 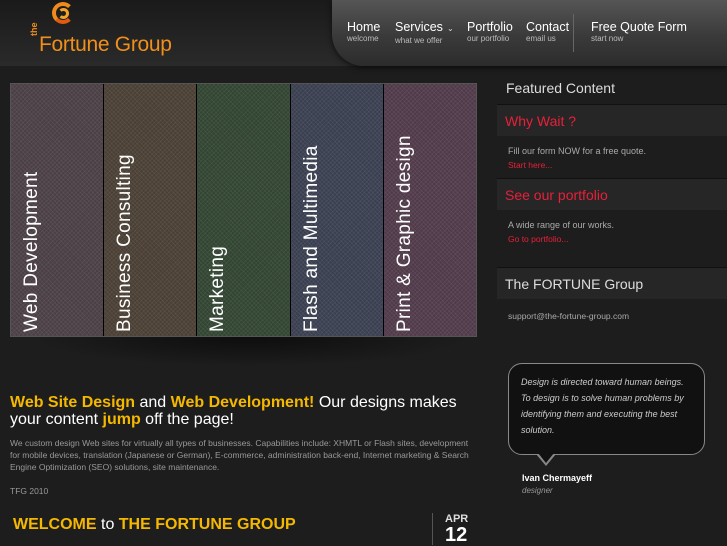 I want to click on portfolio-text: A wide range of our works., so click(x=561, y=225).